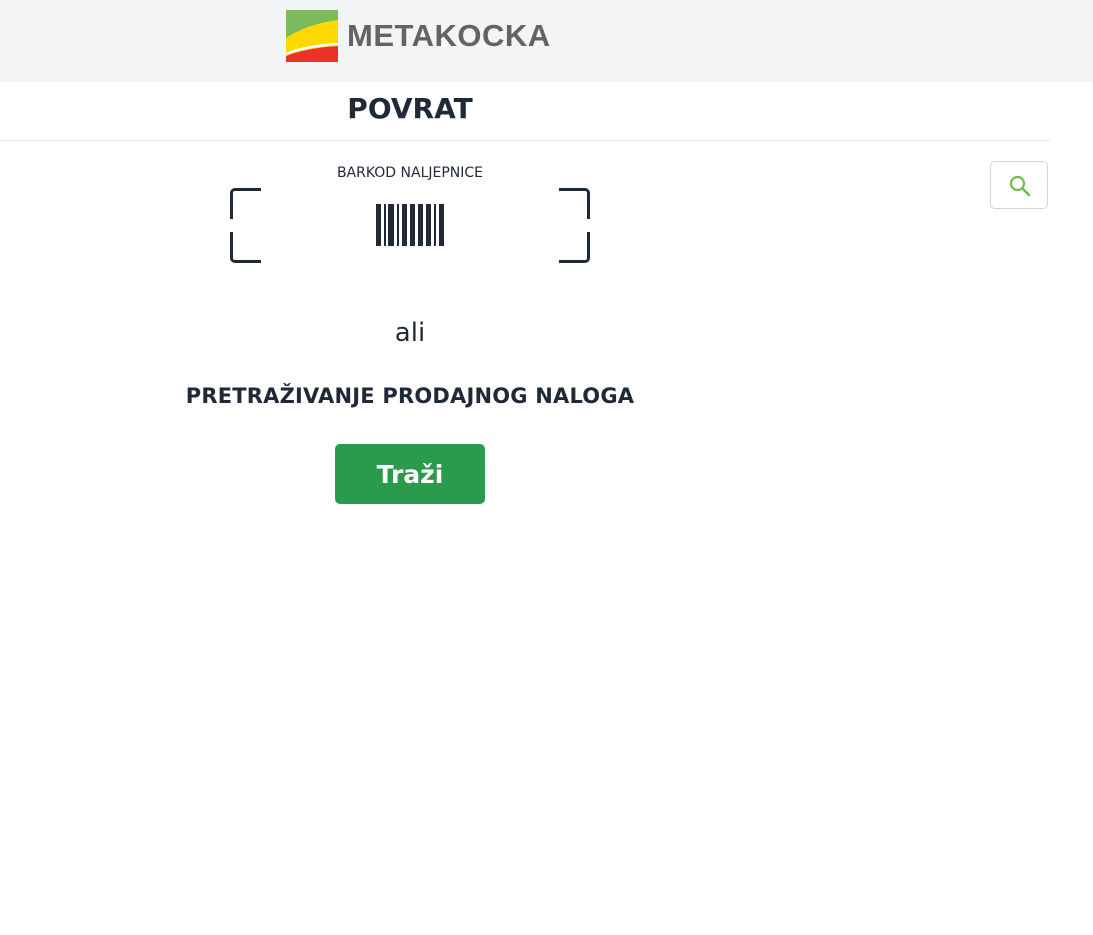 This screenshot has height=935, width=1093. I want to click on brand-logo: METAKOCKA, so click(418, 36).